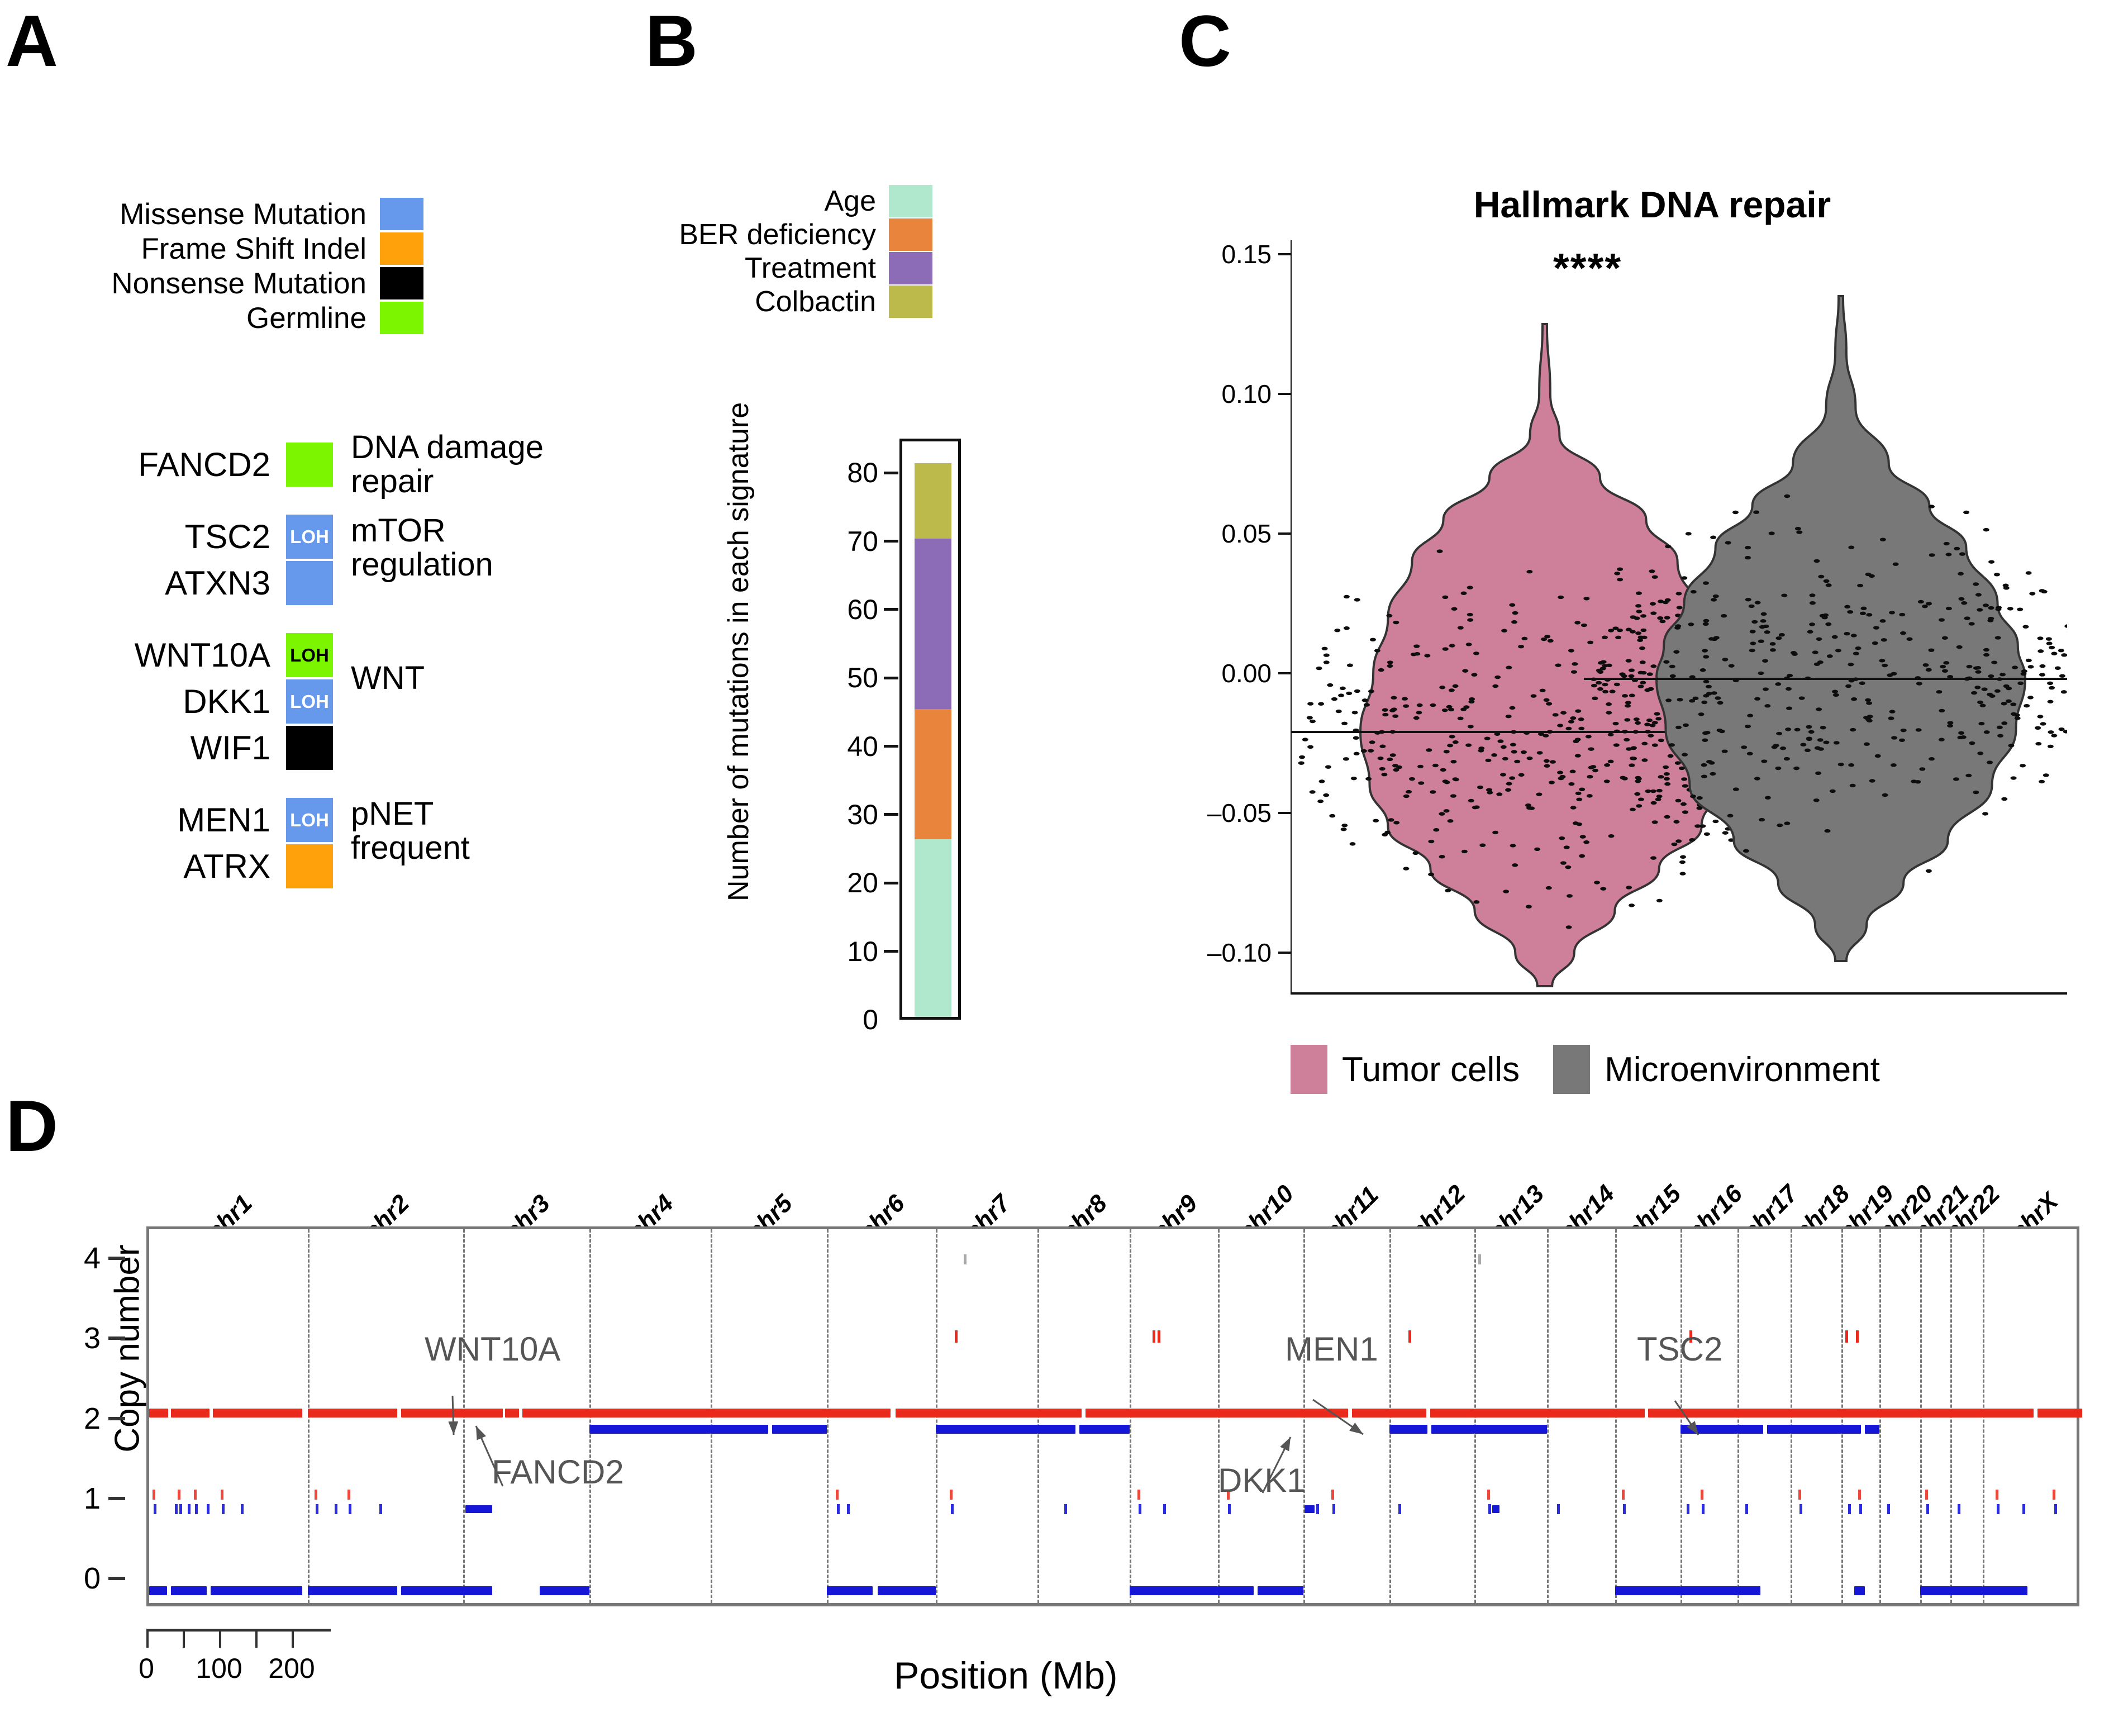 The width and height of the screenshot is (2109, 1736). Describe the element at coordinates (738, 651) in the screenshot. I see `bchart-y-axis-label: Number of mutations in each signature` at that location.